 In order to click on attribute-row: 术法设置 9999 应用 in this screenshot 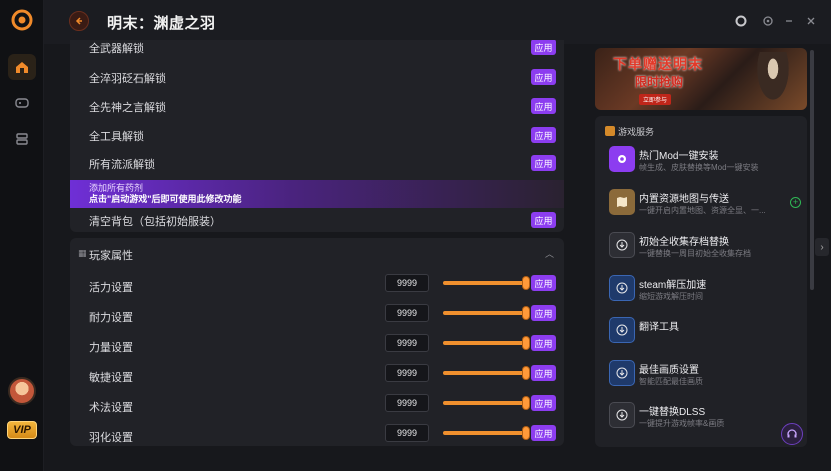, I will do `click(317, 405)`.